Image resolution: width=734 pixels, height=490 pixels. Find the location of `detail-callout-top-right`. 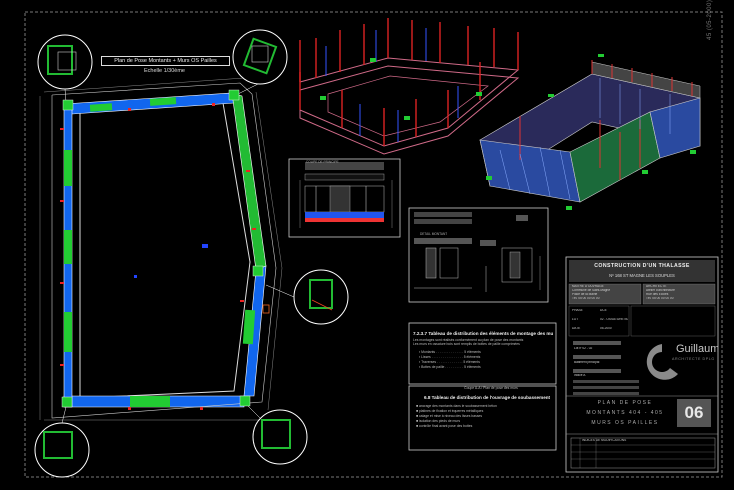

detail-callout-top-right is located at coordinates (260, 62).